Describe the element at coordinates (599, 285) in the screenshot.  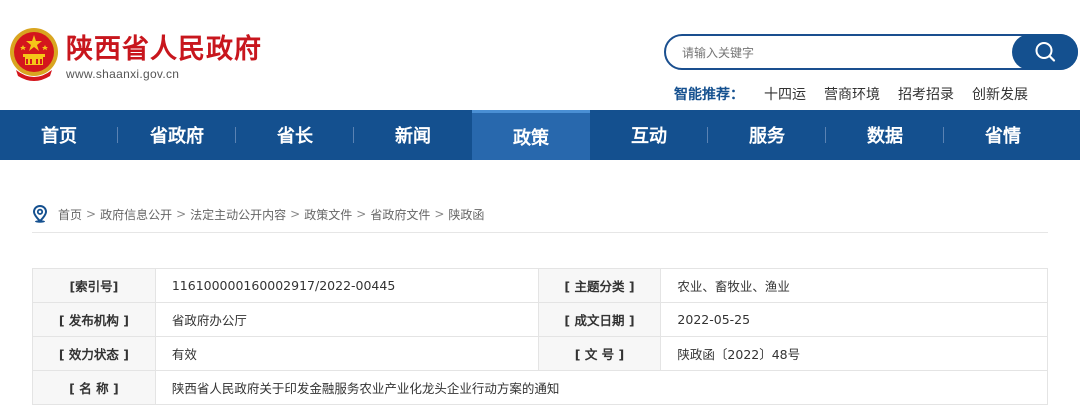
I see `topic-label: [ 主题分类 ]` at that location.